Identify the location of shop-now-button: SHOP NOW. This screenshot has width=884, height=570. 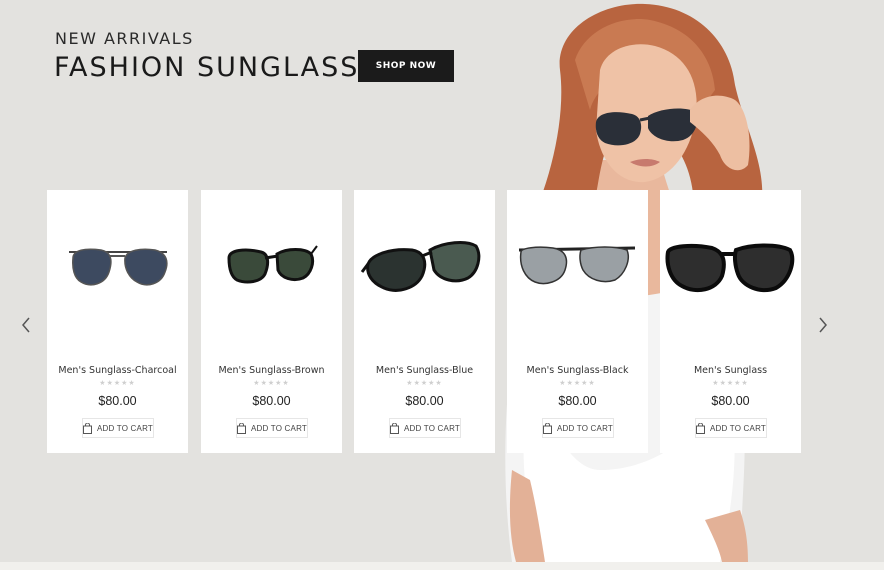
(406, 66).